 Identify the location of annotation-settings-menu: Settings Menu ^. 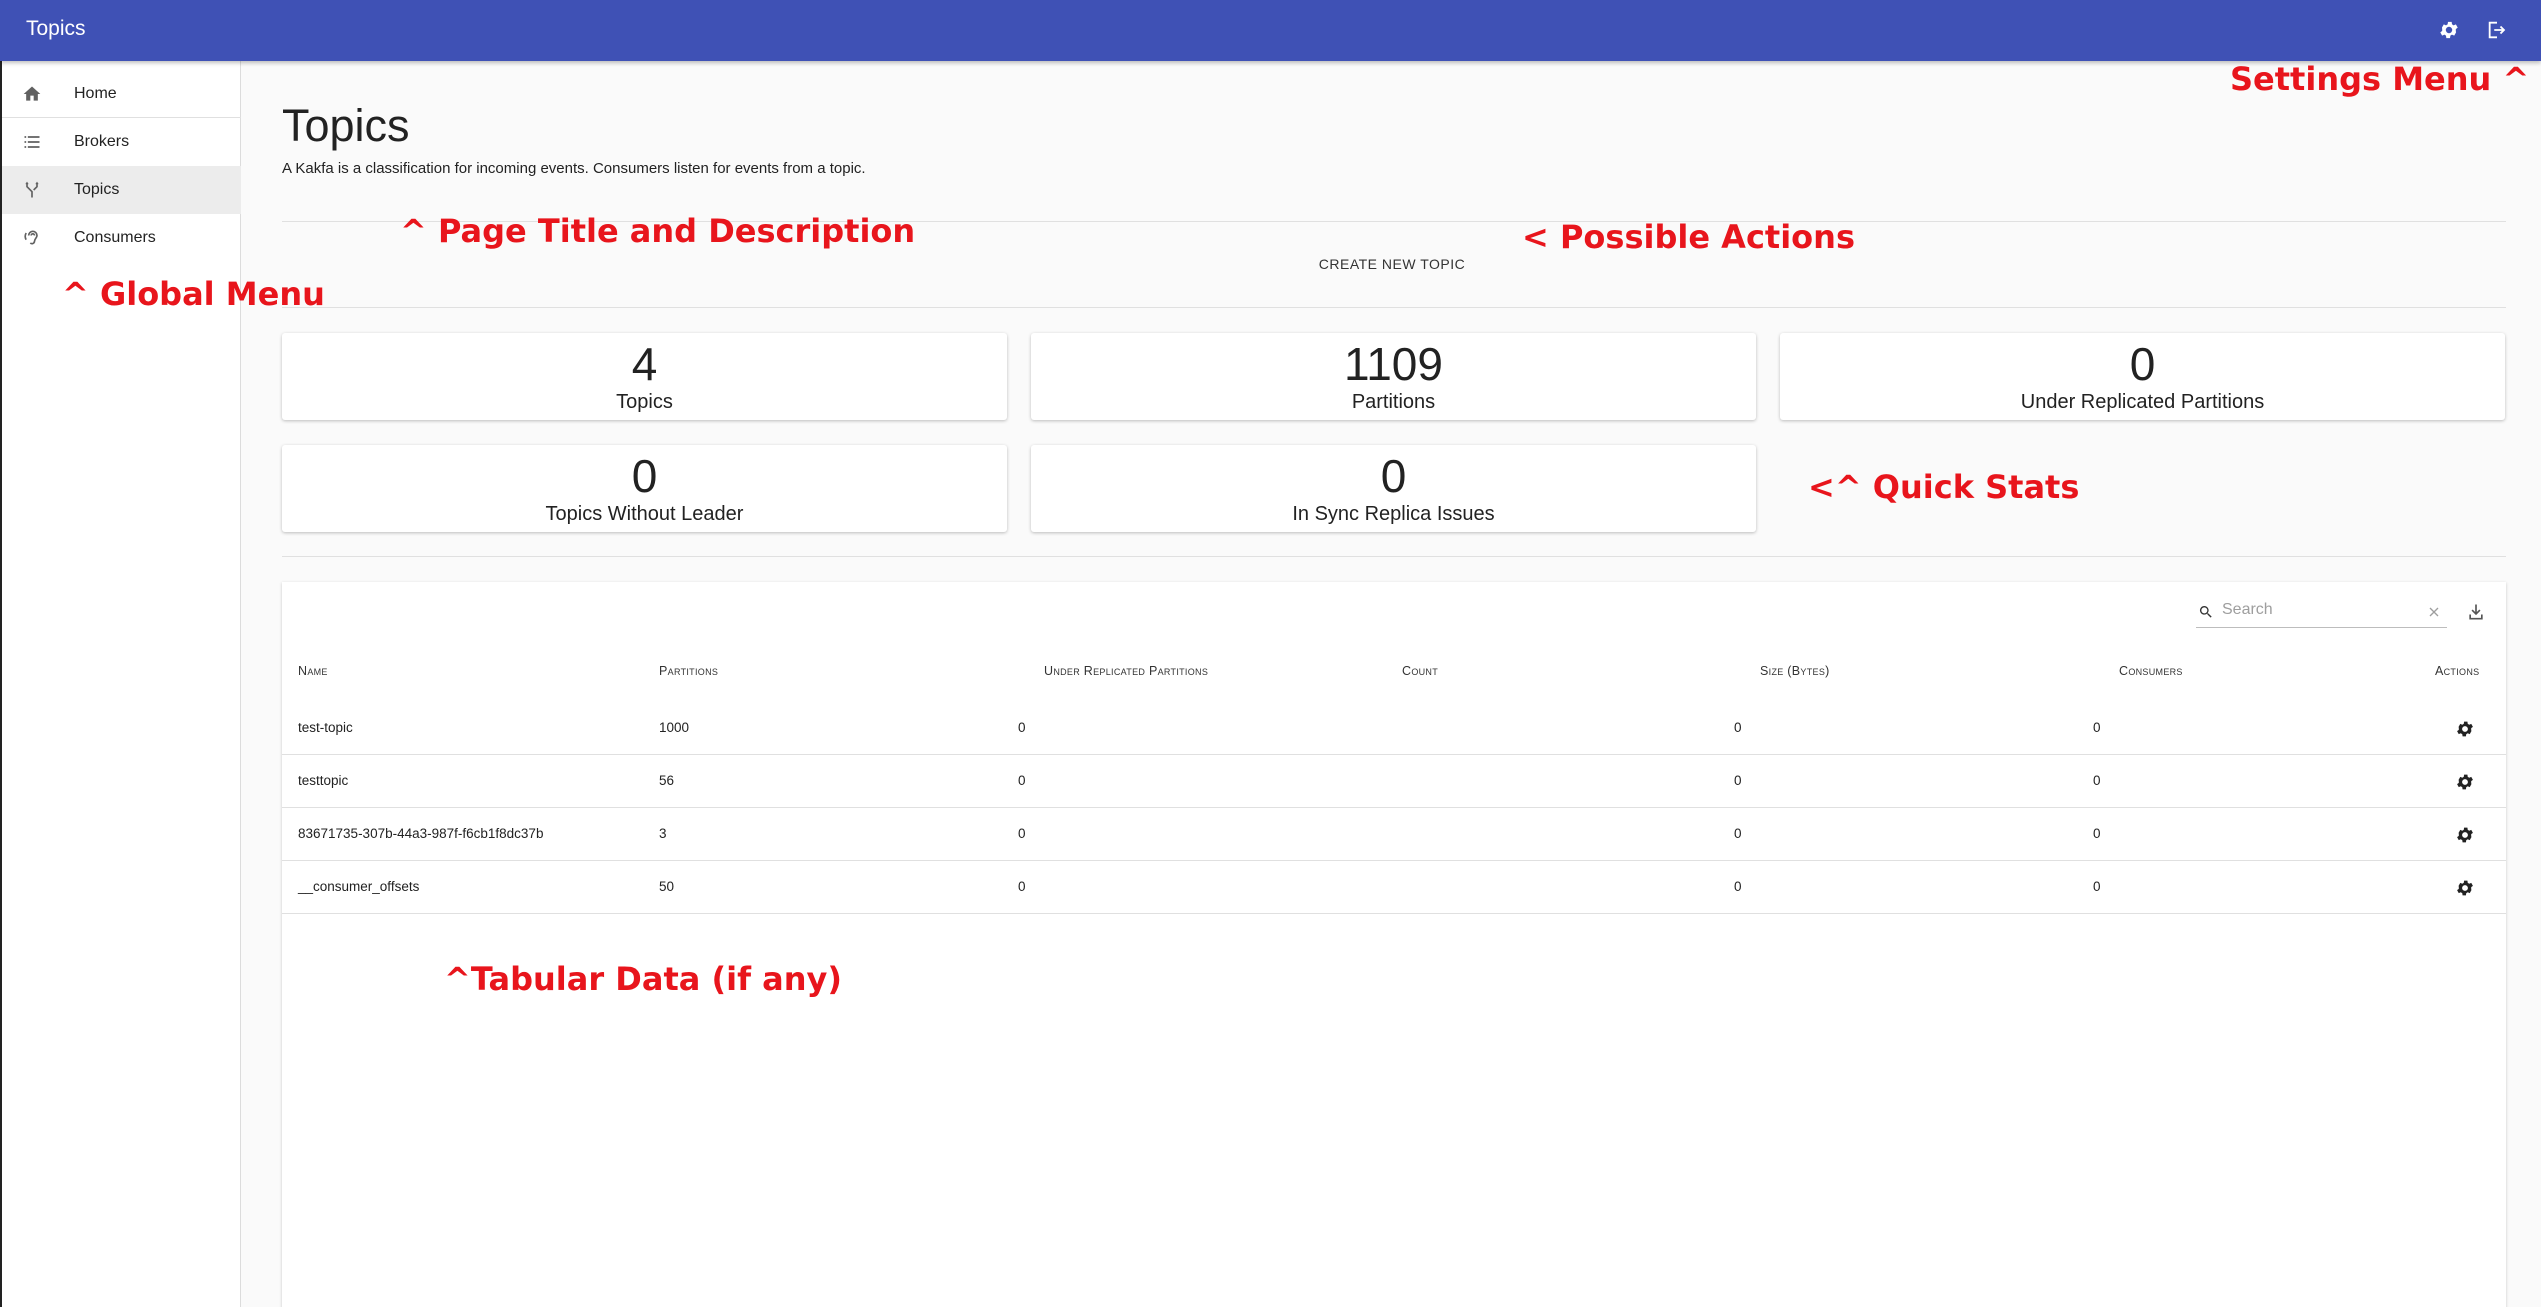
(2380, 79).